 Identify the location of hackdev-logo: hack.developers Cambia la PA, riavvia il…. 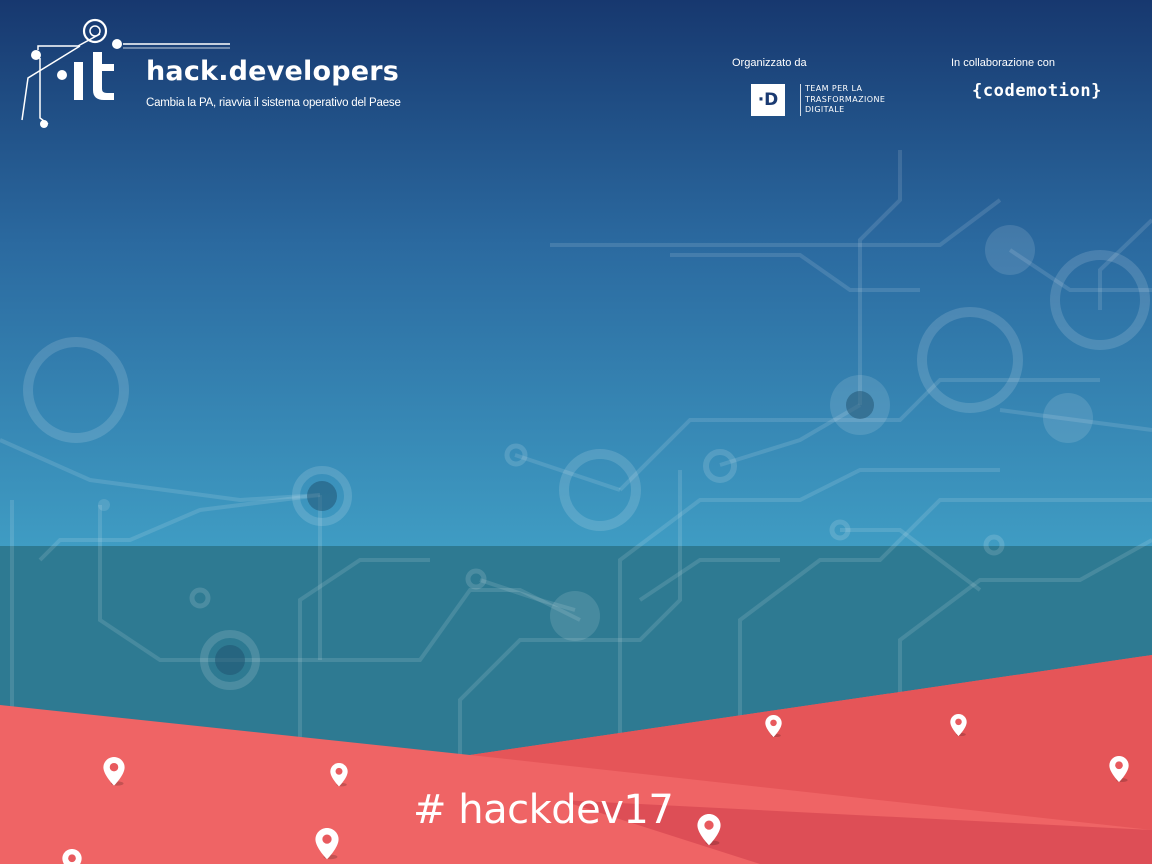
(218, 75).